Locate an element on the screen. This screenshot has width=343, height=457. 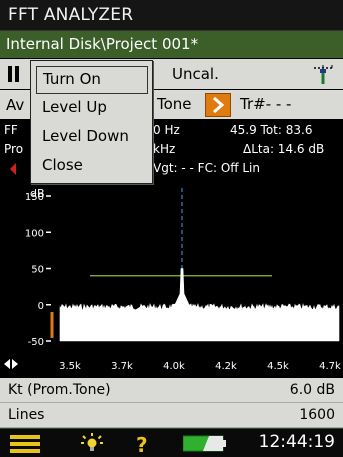
menu-item-close-label: Close is located at coordinates (62, 165).